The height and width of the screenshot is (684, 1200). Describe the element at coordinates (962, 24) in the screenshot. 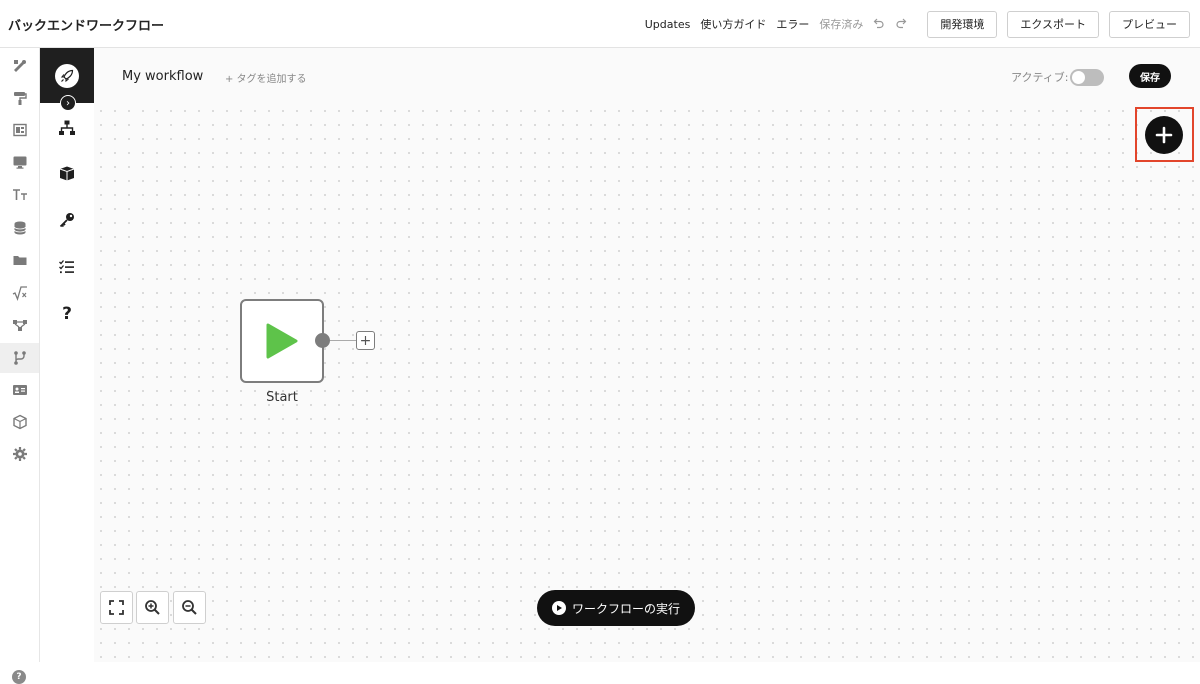

I see `dev-env-button: 開発環境` at that location.